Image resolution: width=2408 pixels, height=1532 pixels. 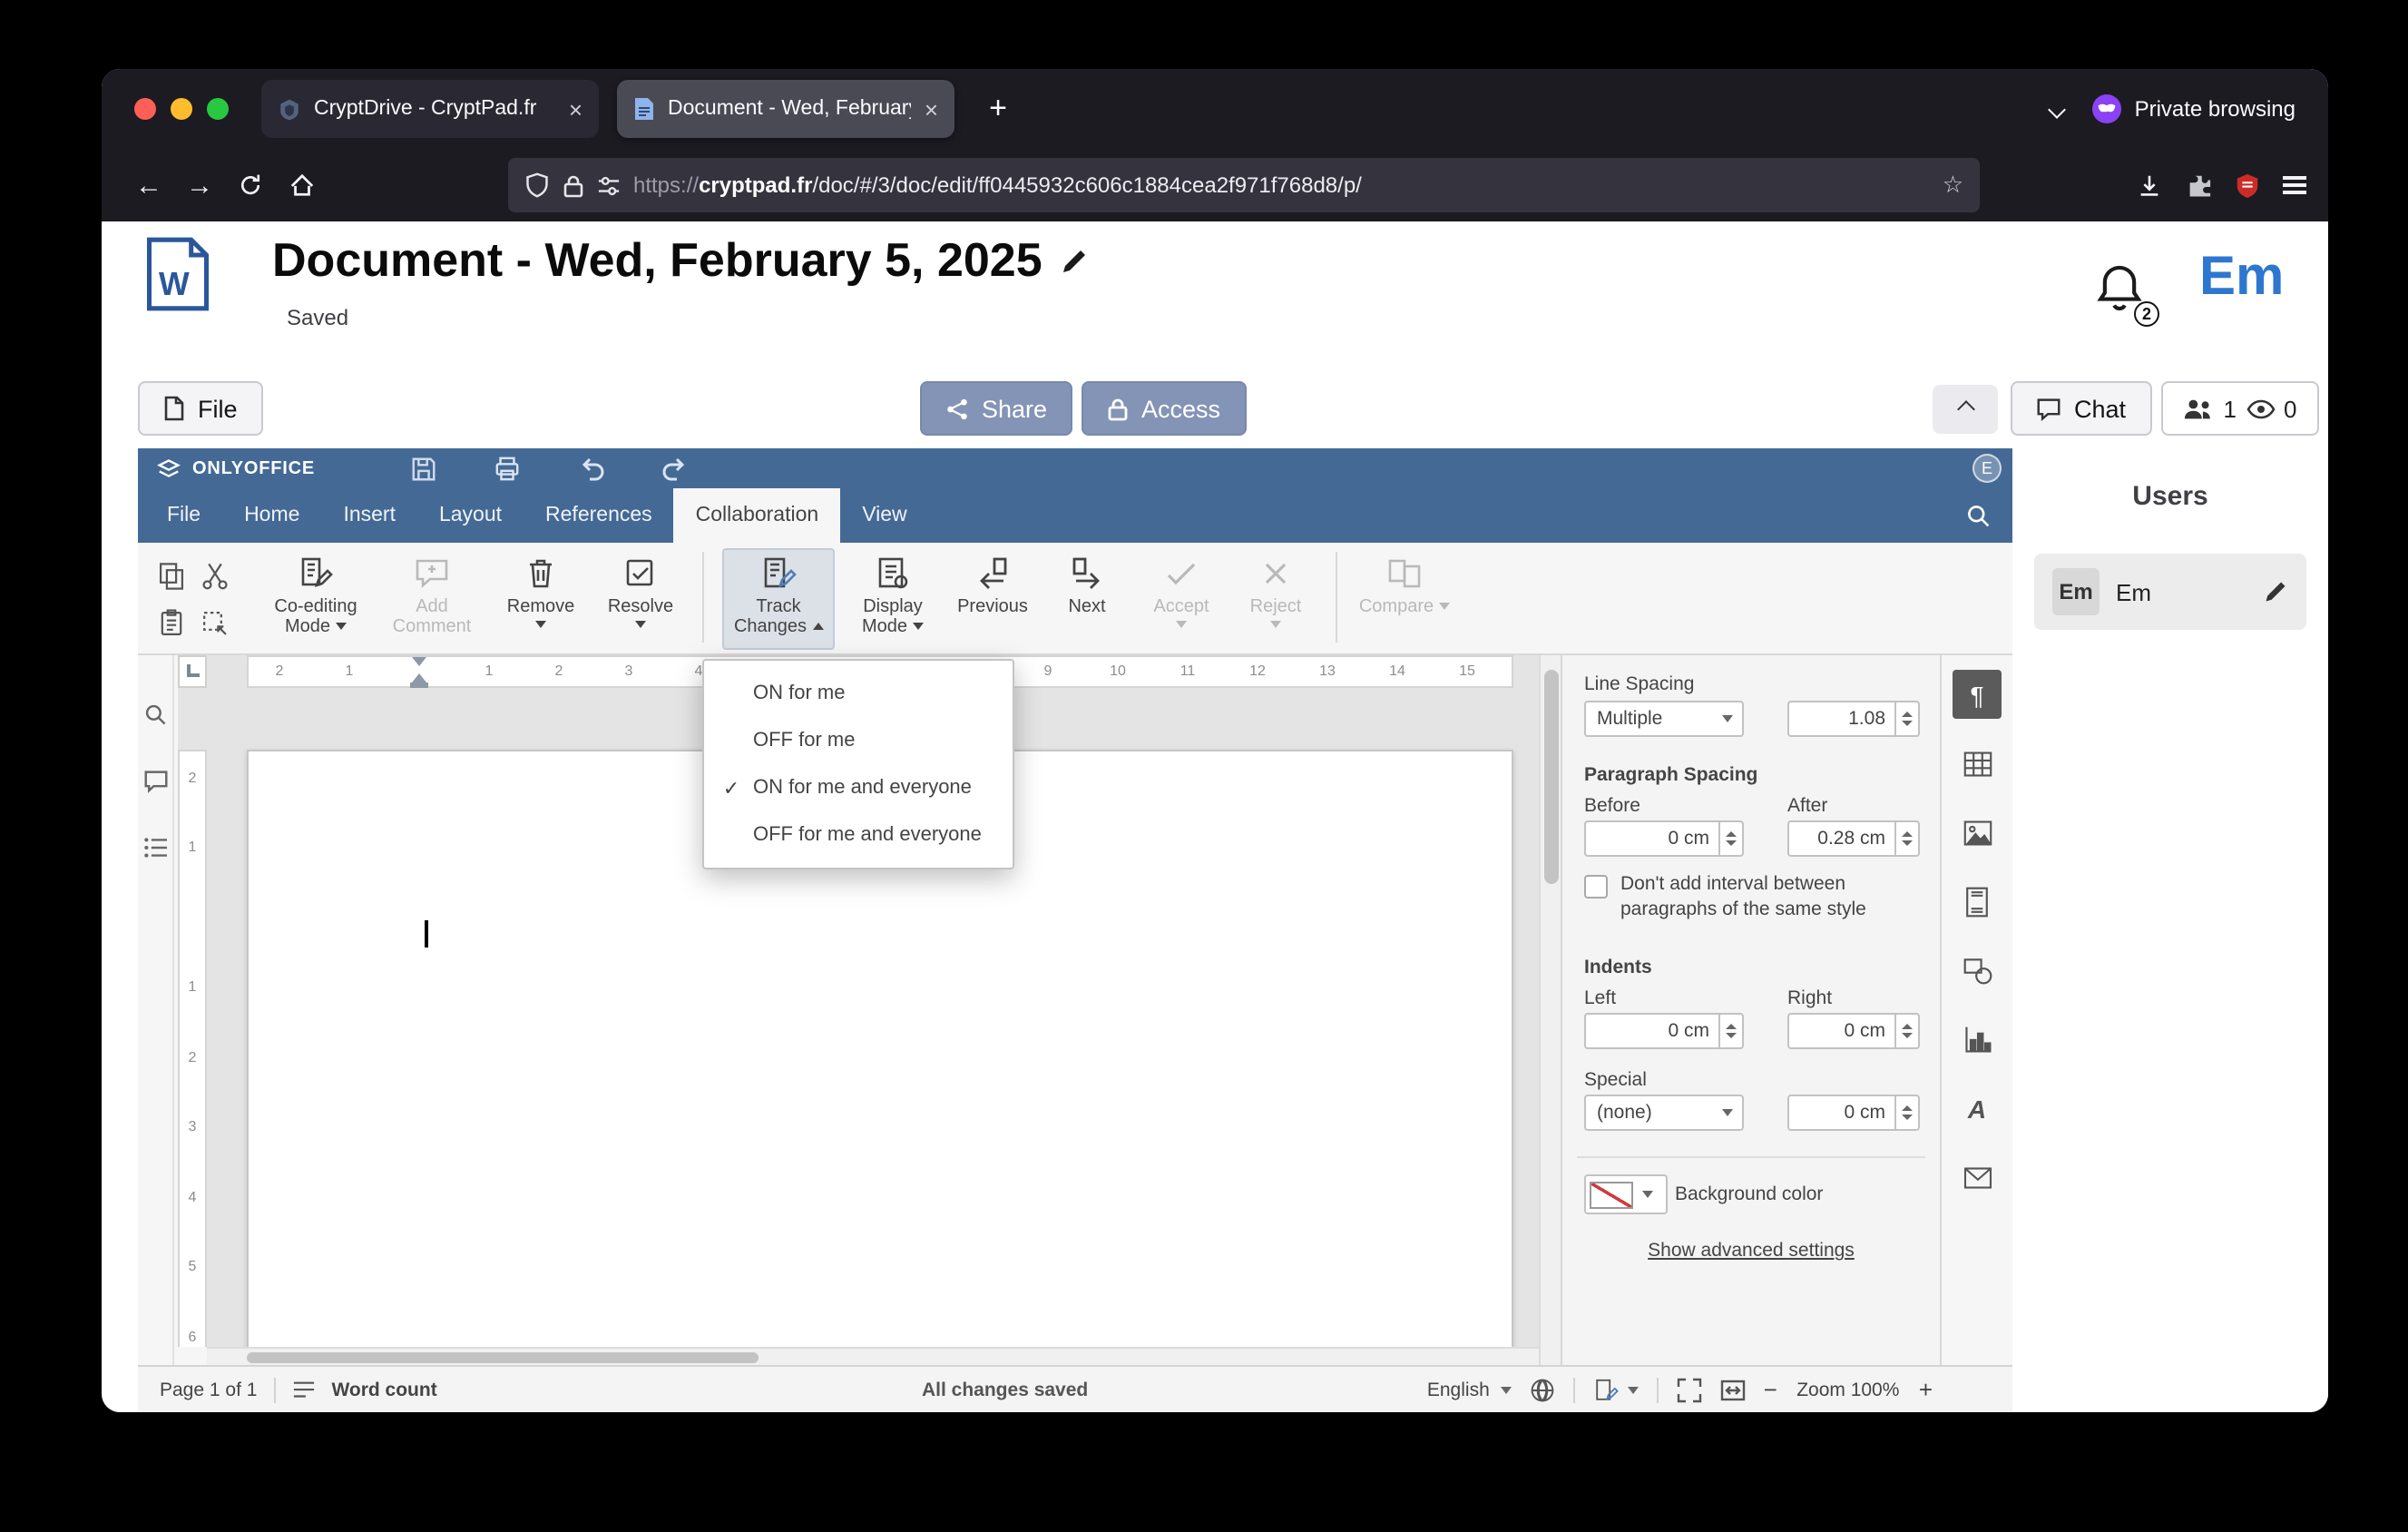 I want to click on previous-change-button: Previous, so click(x=993, y=599).